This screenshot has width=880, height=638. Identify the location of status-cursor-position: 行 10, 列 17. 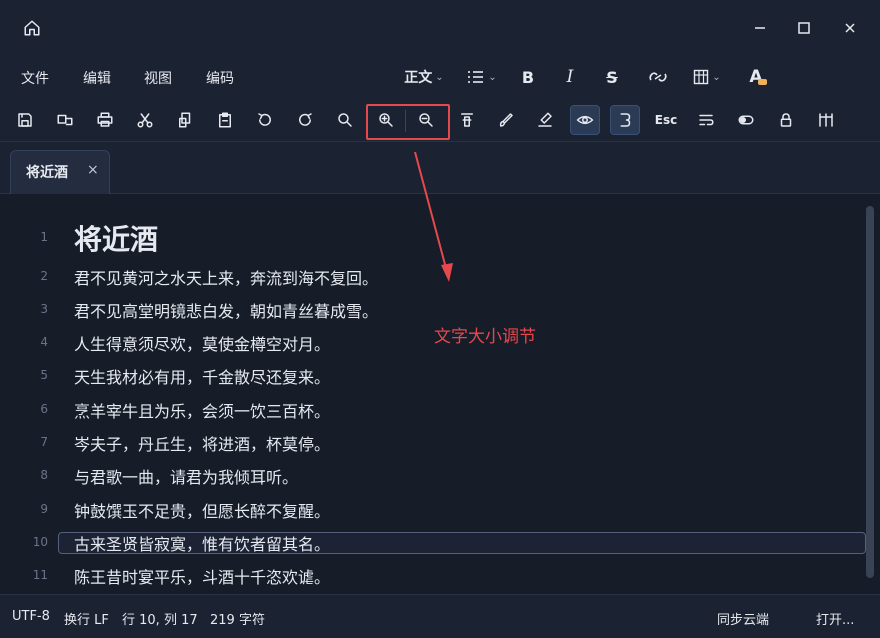
(160, 620).